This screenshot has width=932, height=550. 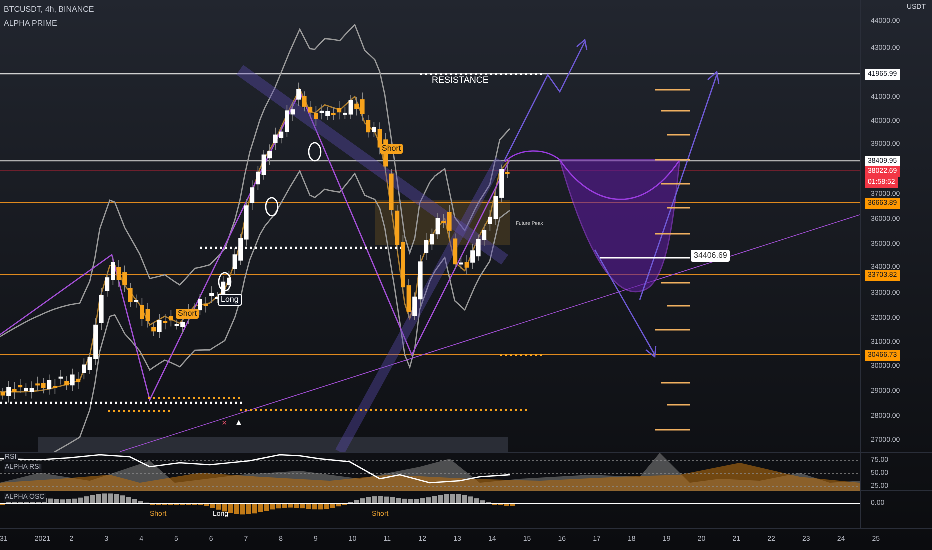 What do you see at coordinates (49, 10) in the screenshot?
I see `symbol-title: BTCUSDT, 4h, BINANCE` at bounding box center [49, 10].